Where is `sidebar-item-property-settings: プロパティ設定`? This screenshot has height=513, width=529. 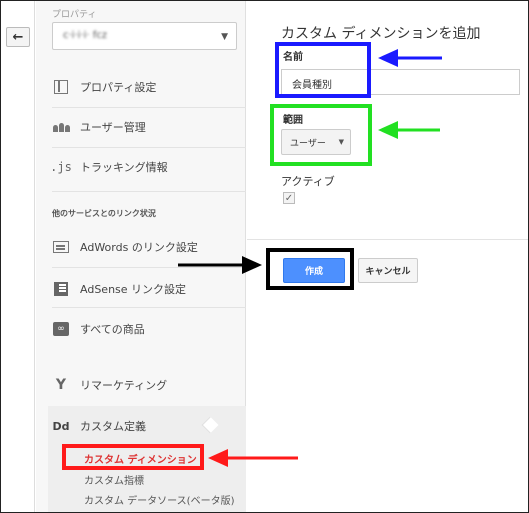
sidebar-item-property-settings: プロパティ設定 is located at coordinates (104, 87).